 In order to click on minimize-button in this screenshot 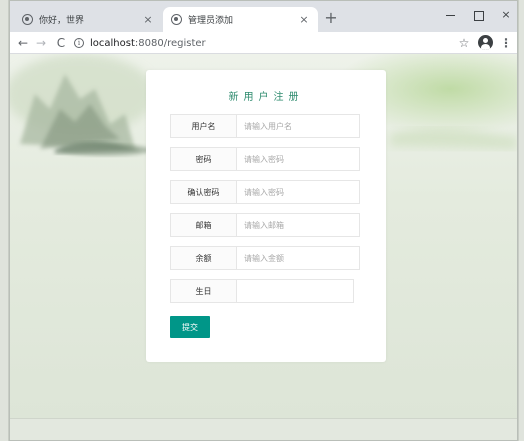, I will do `click(451, 15)`.